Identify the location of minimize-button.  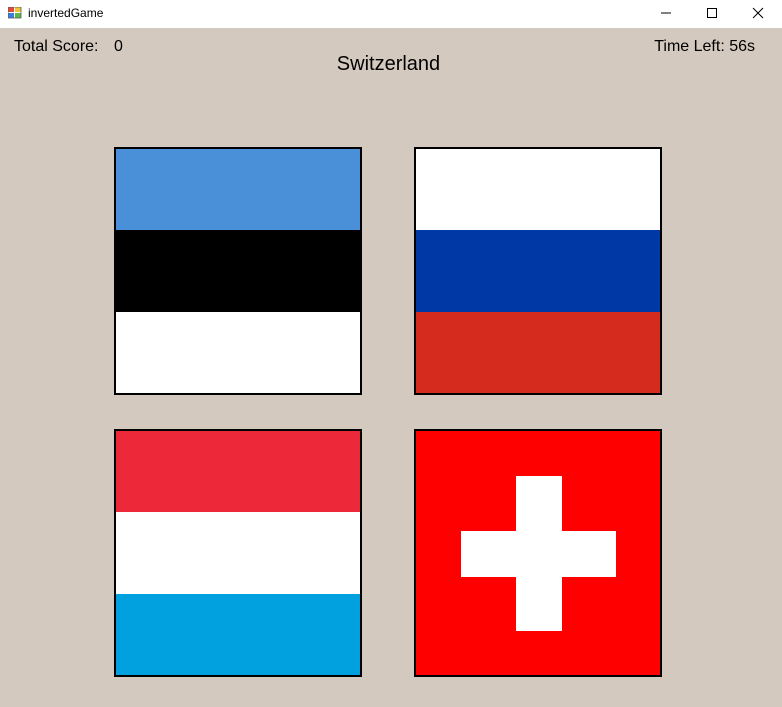
(666, 13).